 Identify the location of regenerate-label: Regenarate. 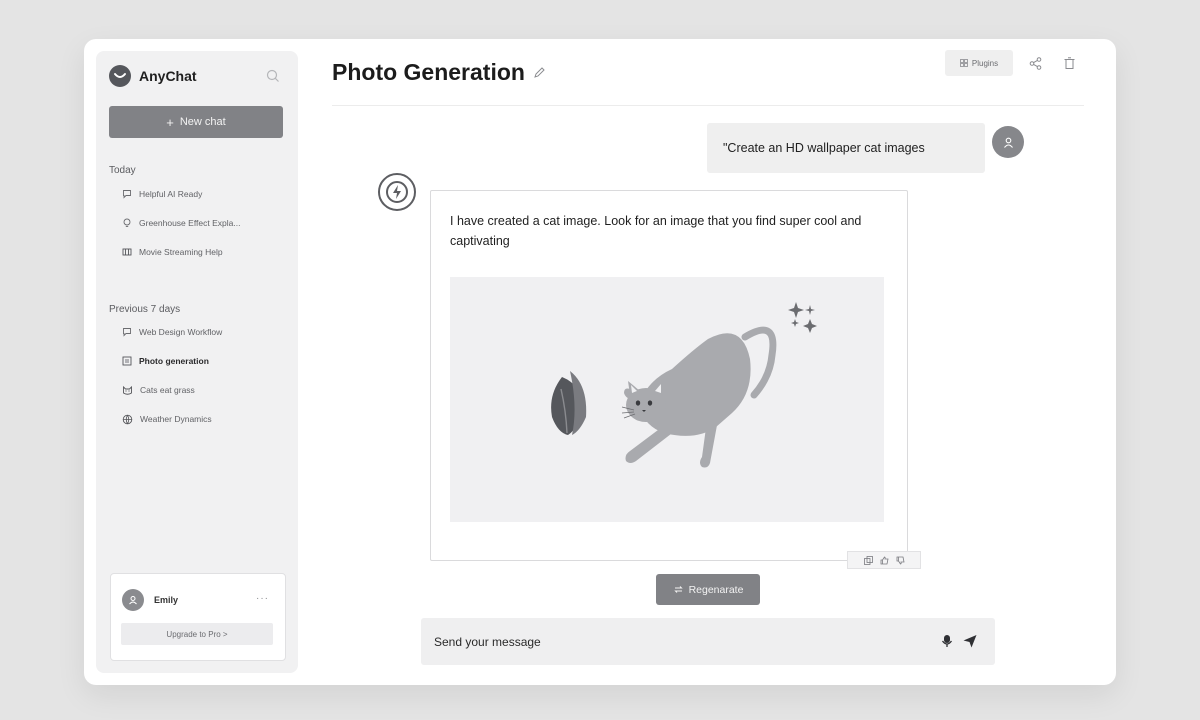
(716, 589).